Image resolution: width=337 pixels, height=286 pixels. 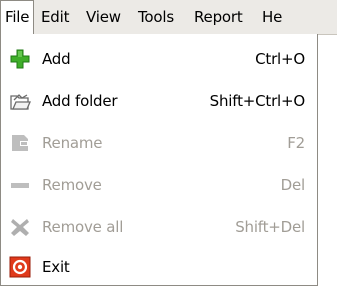 What do you see at coordinates (80, 100) in the screenshot?
I see `menu-item-label: Add folder` at bounding box center [80, 100].